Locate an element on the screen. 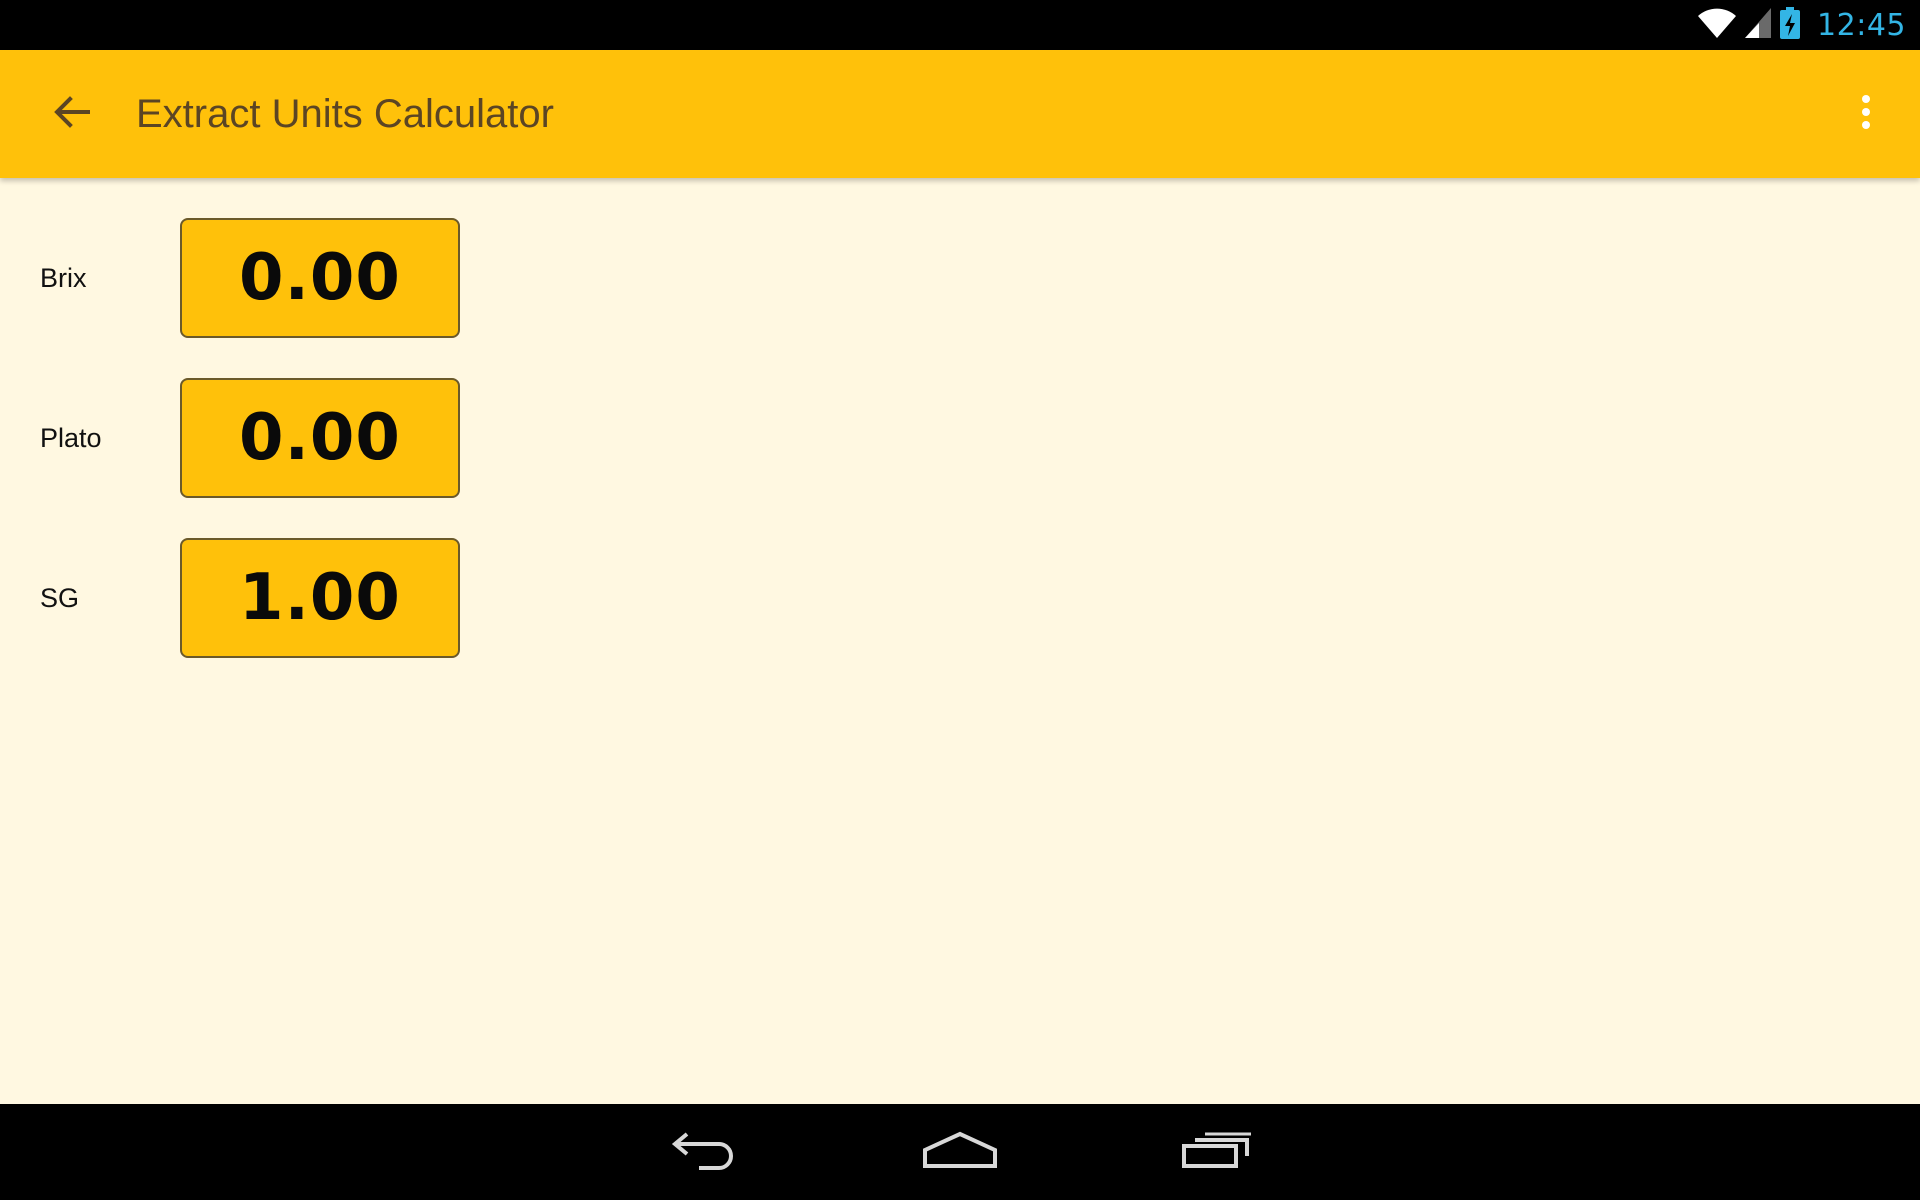 This screenshot has height=1200, width=1920. plato-input: 0.00 is located at coordinates (320, 438).